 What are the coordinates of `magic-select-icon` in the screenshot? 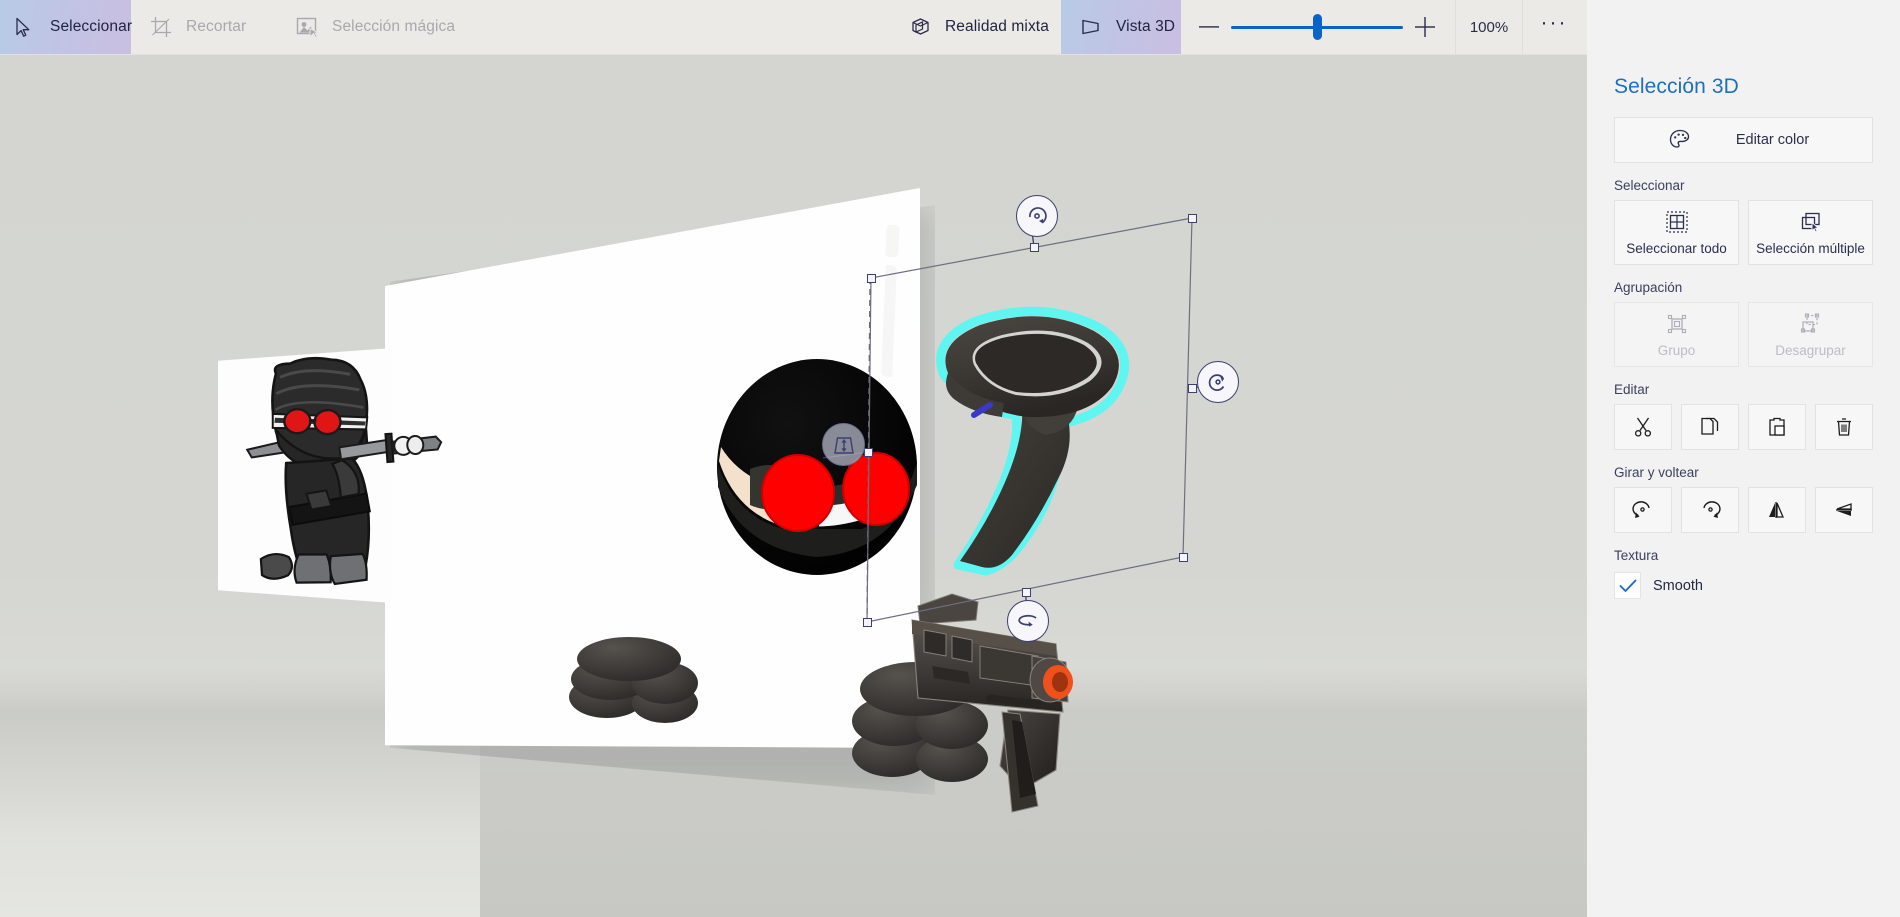 It's located at (307, 27).